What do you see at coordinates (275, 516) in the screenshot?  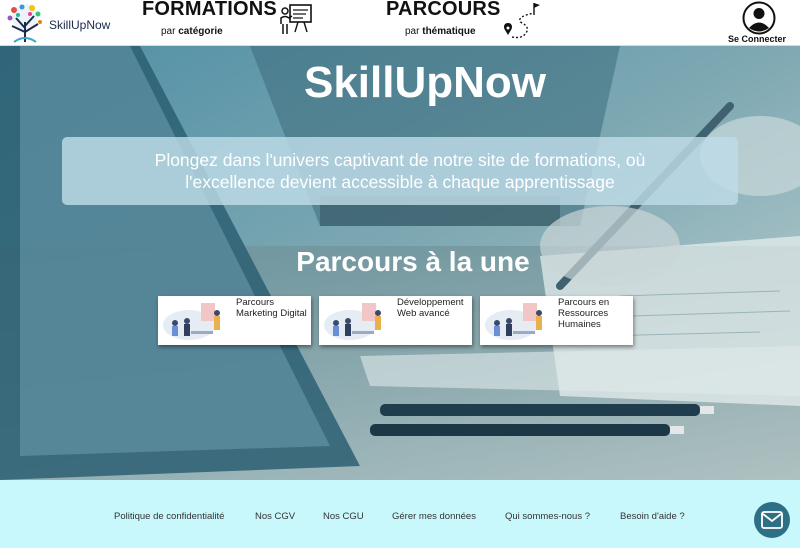 I see `footer-link-cgv: Nos CGV` at bounding box center [275, 516].